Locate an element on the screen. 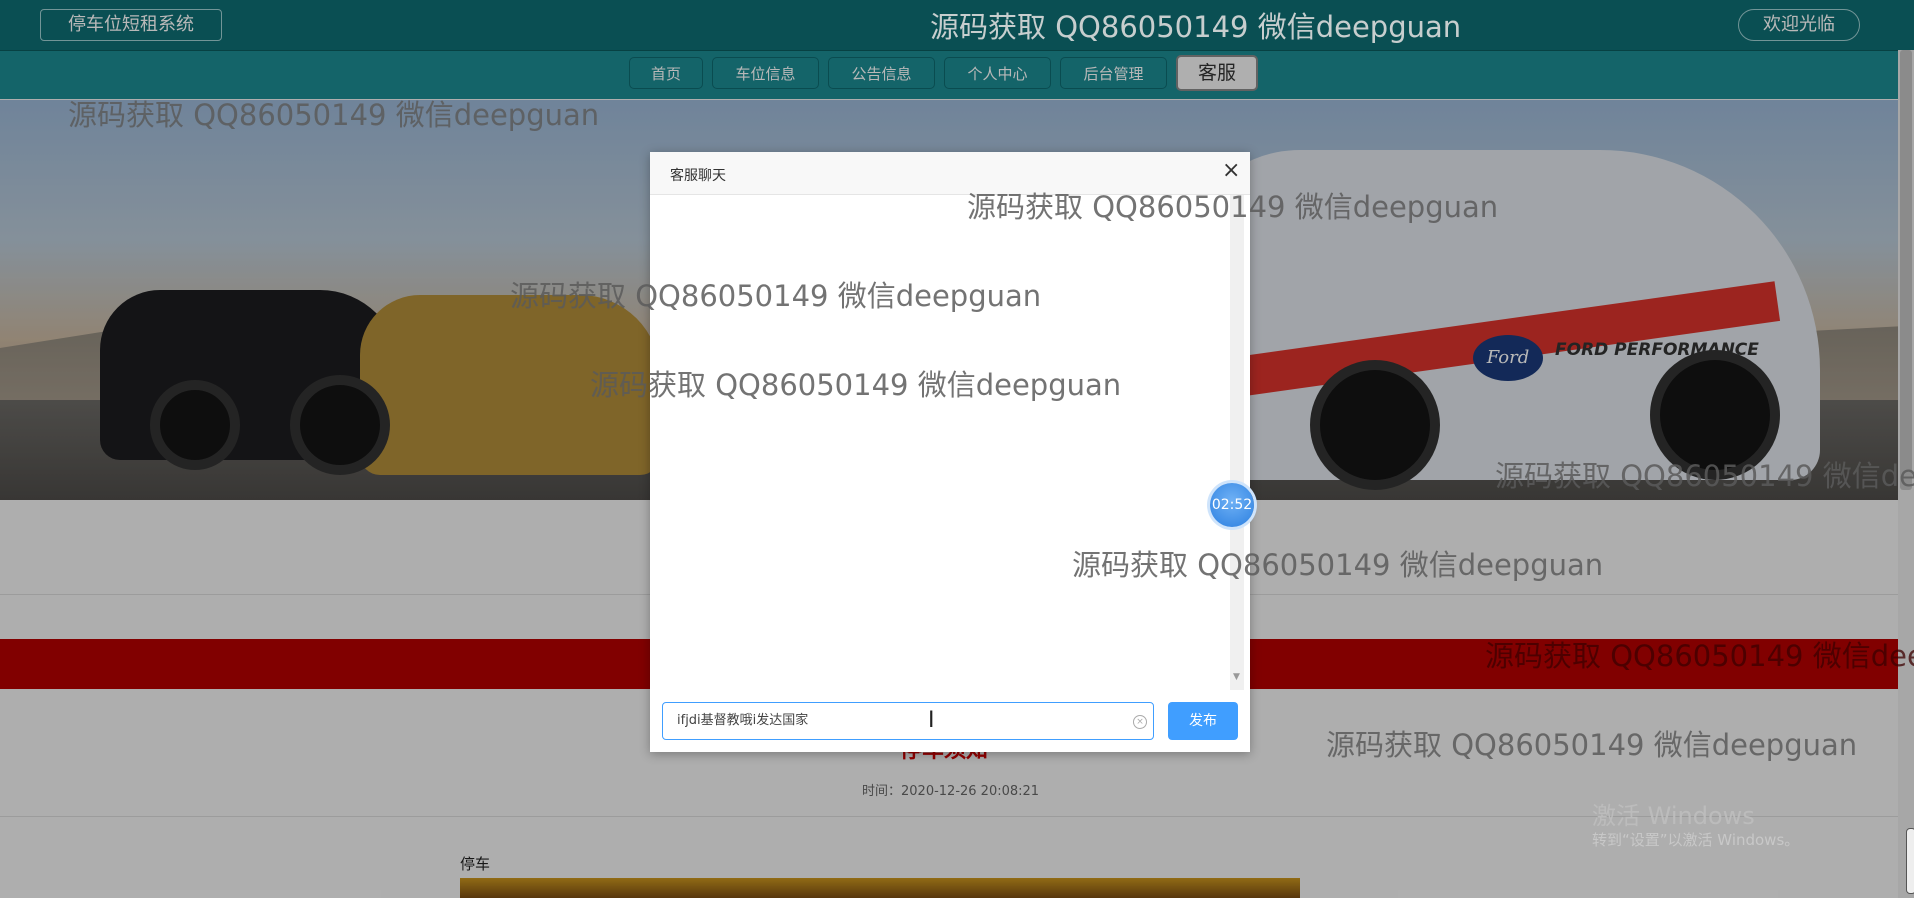  floating-timer-badge: 02:52 is located at coordinates (1232, 505).